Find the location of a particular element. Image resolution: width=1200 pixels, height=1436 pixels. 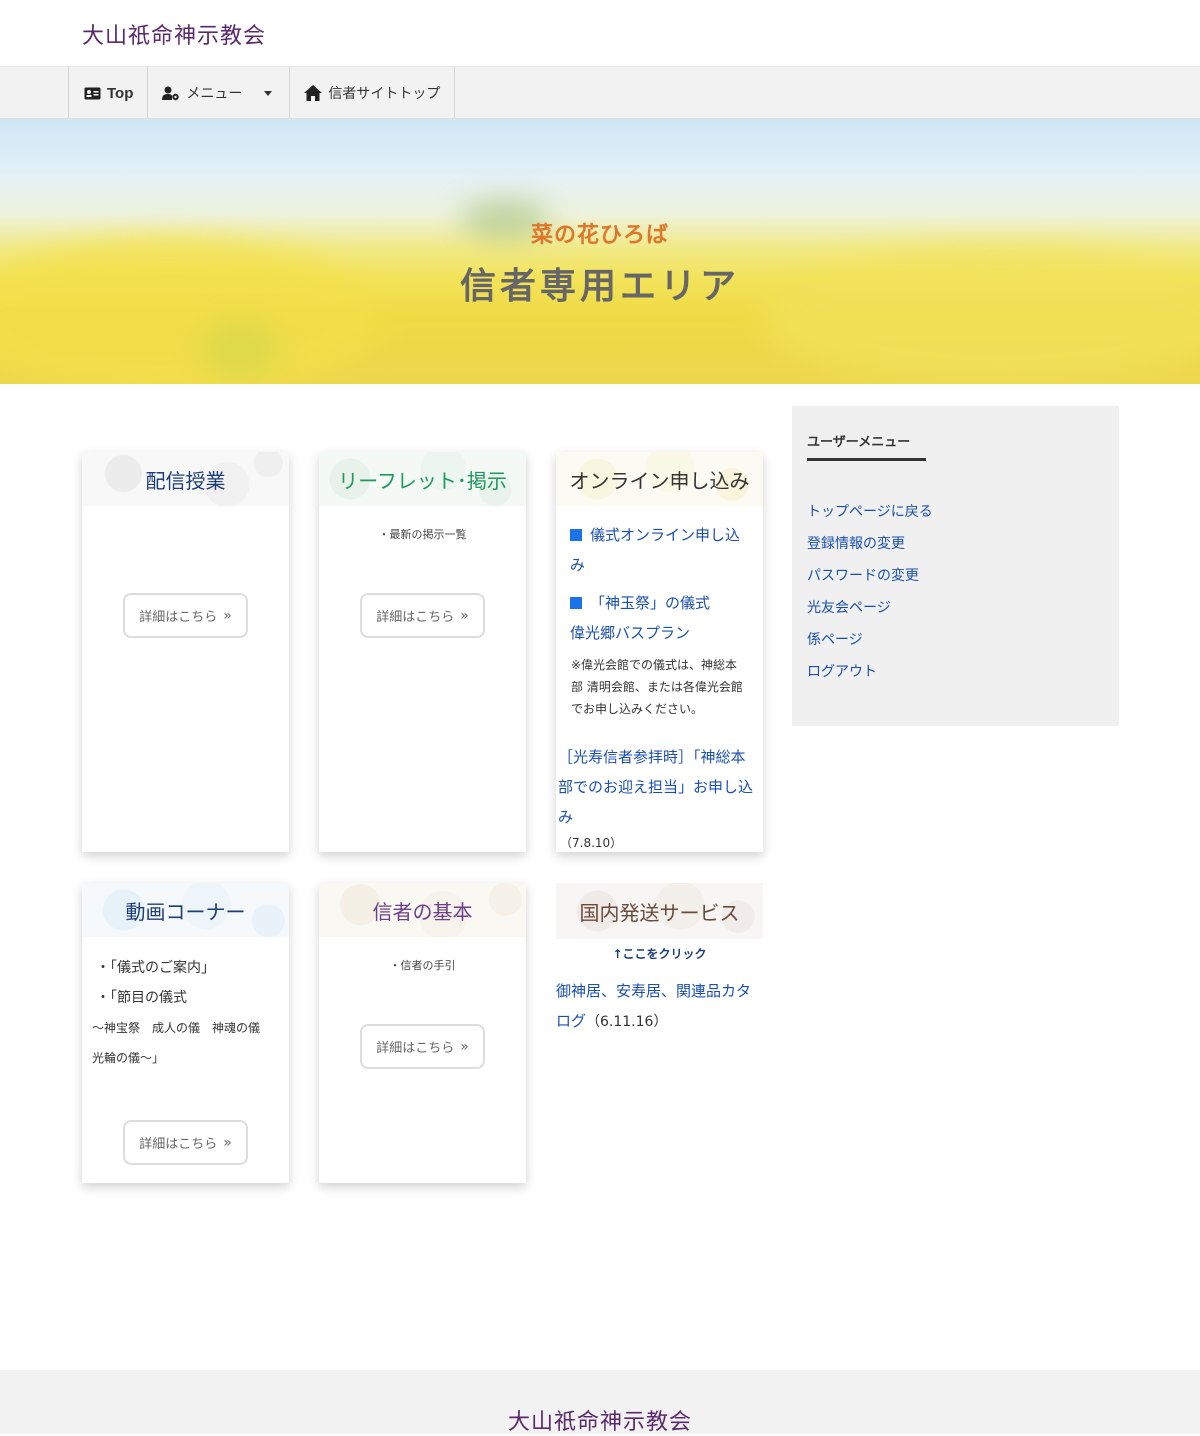

card-streaming: 配信授業 詳細はこちら » is located at coordinates (185, 652).